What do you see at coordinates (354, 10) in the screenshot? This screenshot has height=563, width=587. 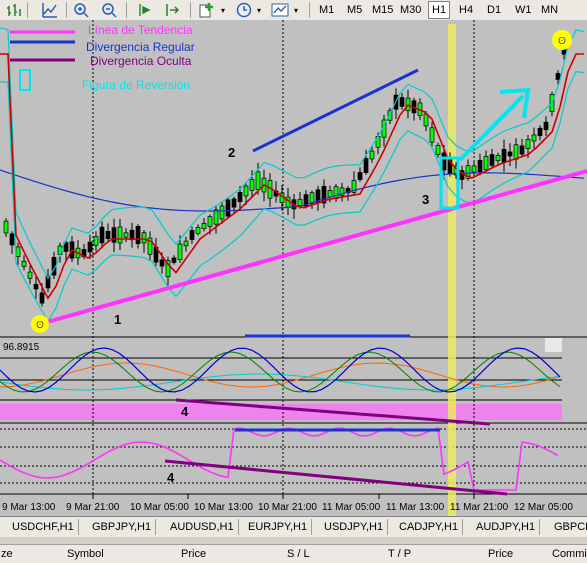 I see `timeframe-m5: M5` at bounding box center [354, 10].